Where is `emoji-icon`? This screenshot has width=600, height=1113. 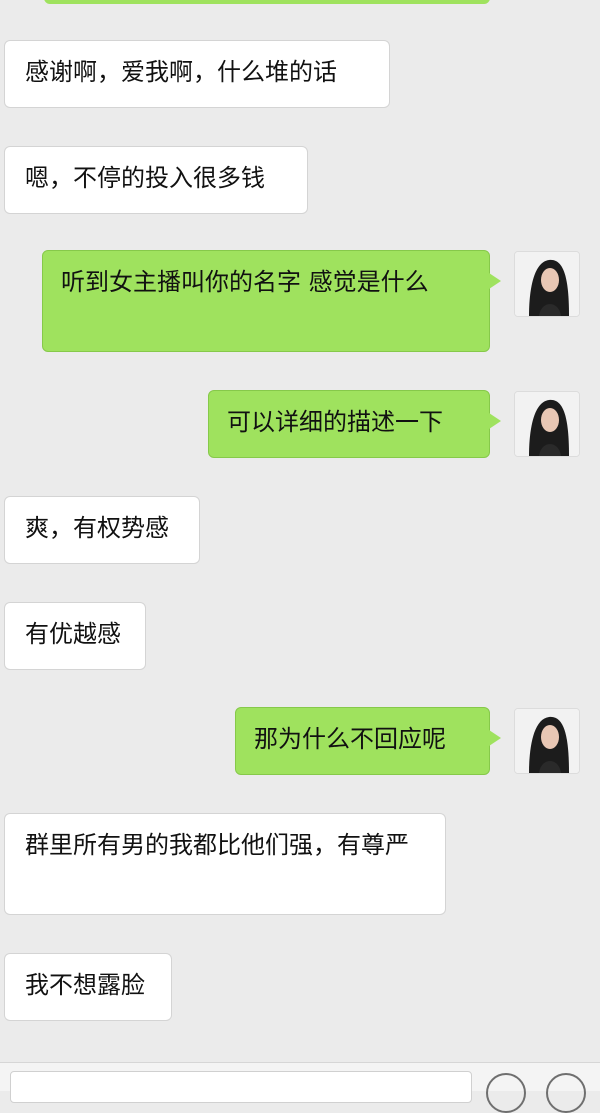
emoji-icon is located at coordinates (566, 1093).